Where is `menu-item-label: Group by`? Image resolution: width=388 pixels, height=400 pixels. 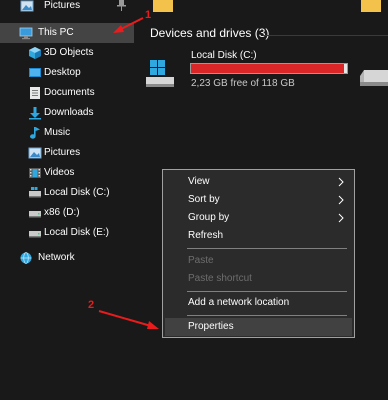 menu-item-label: Group by is located at coordinates (209, 217).